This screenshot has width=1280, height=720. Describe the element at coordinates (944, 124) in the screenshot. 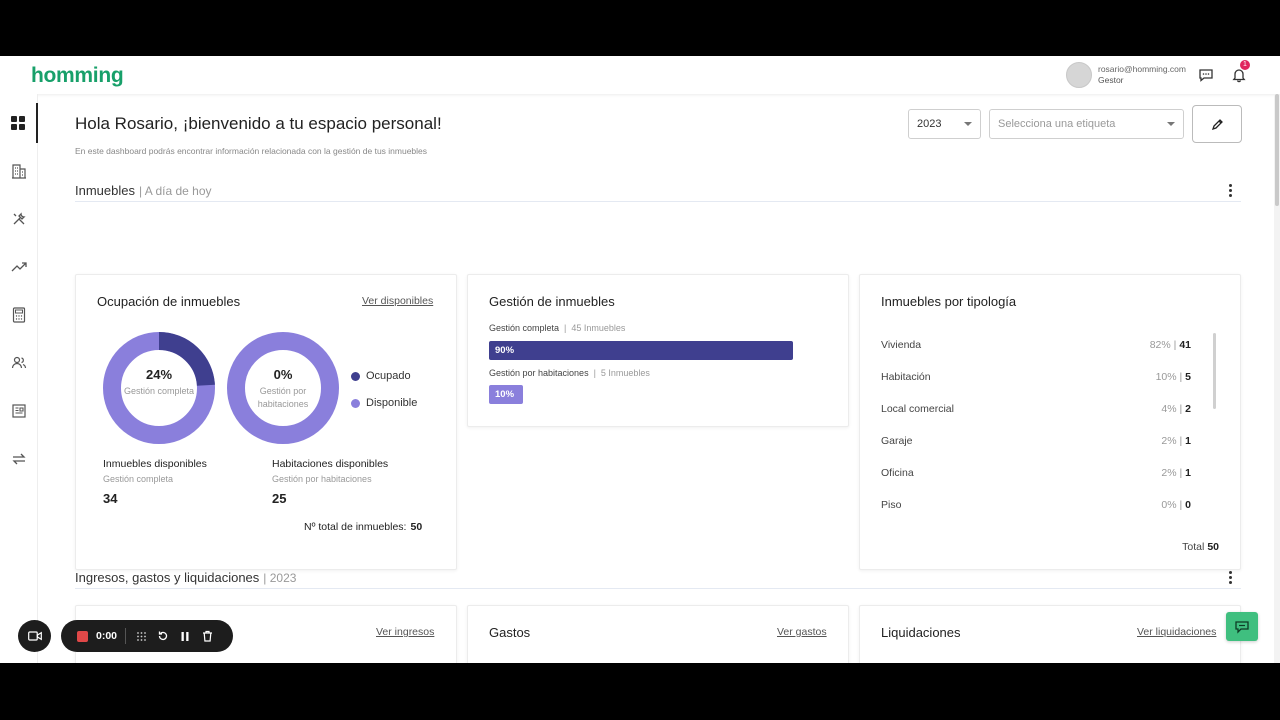

I see `year-select: 2023` at that location.